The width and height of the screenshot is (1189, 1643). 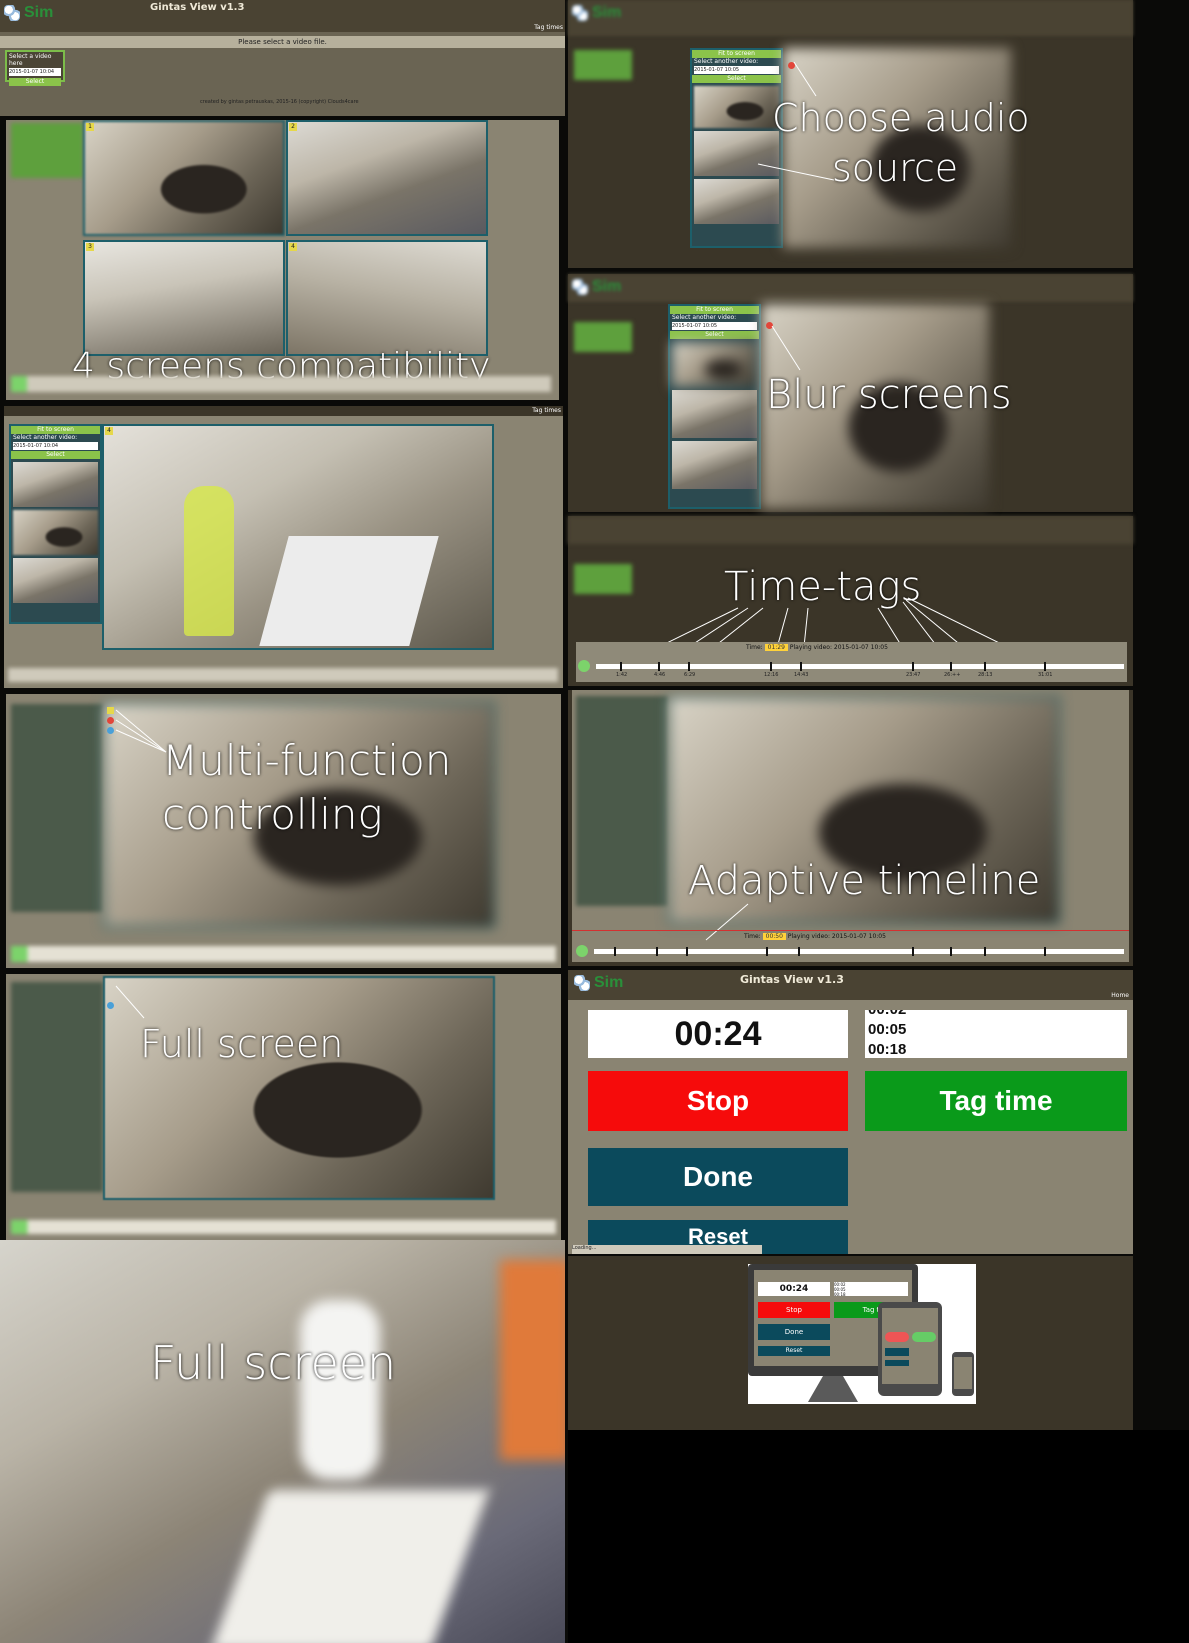 I want to click on adaptive-track, so click(x=859, y=951).